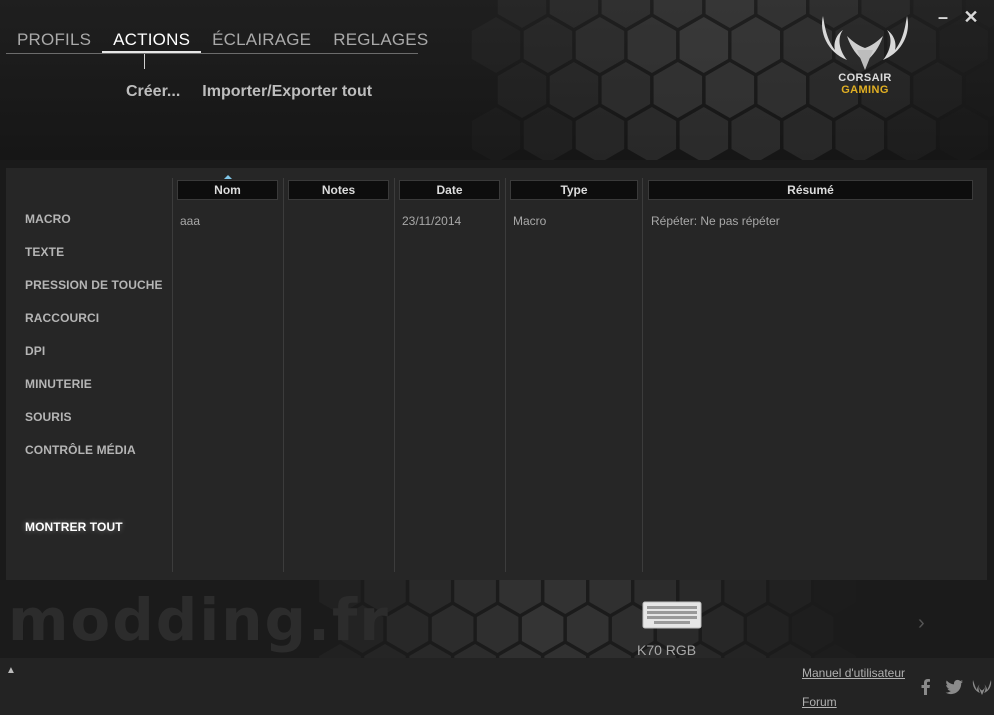 This screenshot has width=994, height=715. I want to click on sidebar-item-raccourci: RACCOURCI, so click(62, 318).